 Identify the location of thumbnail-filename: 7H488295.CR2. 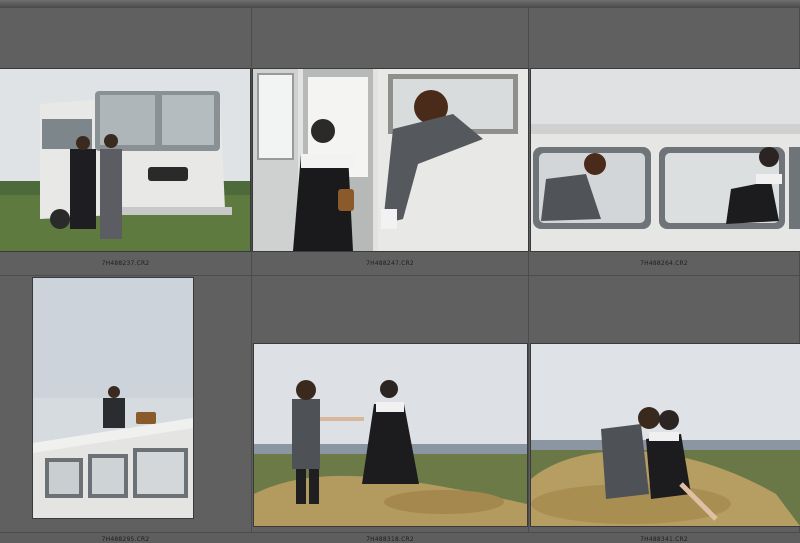
(125, 539).